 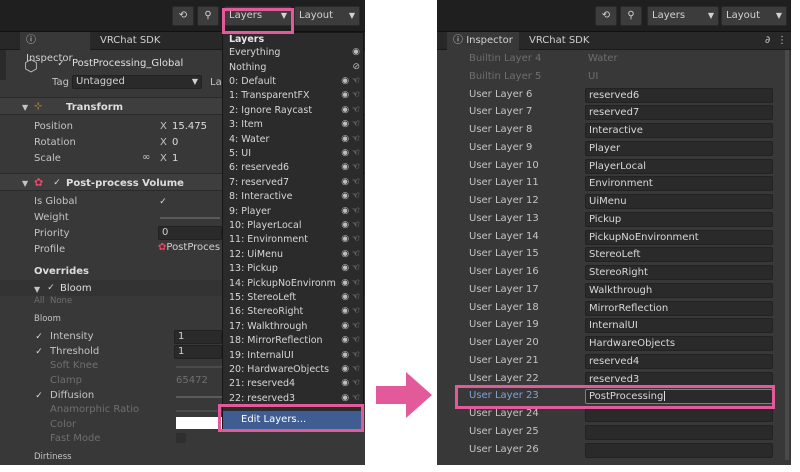 What do you see at coordinates (198, 352) in the screenshot?
I see `threshold-field: 1` at bounding box center [198, 352].